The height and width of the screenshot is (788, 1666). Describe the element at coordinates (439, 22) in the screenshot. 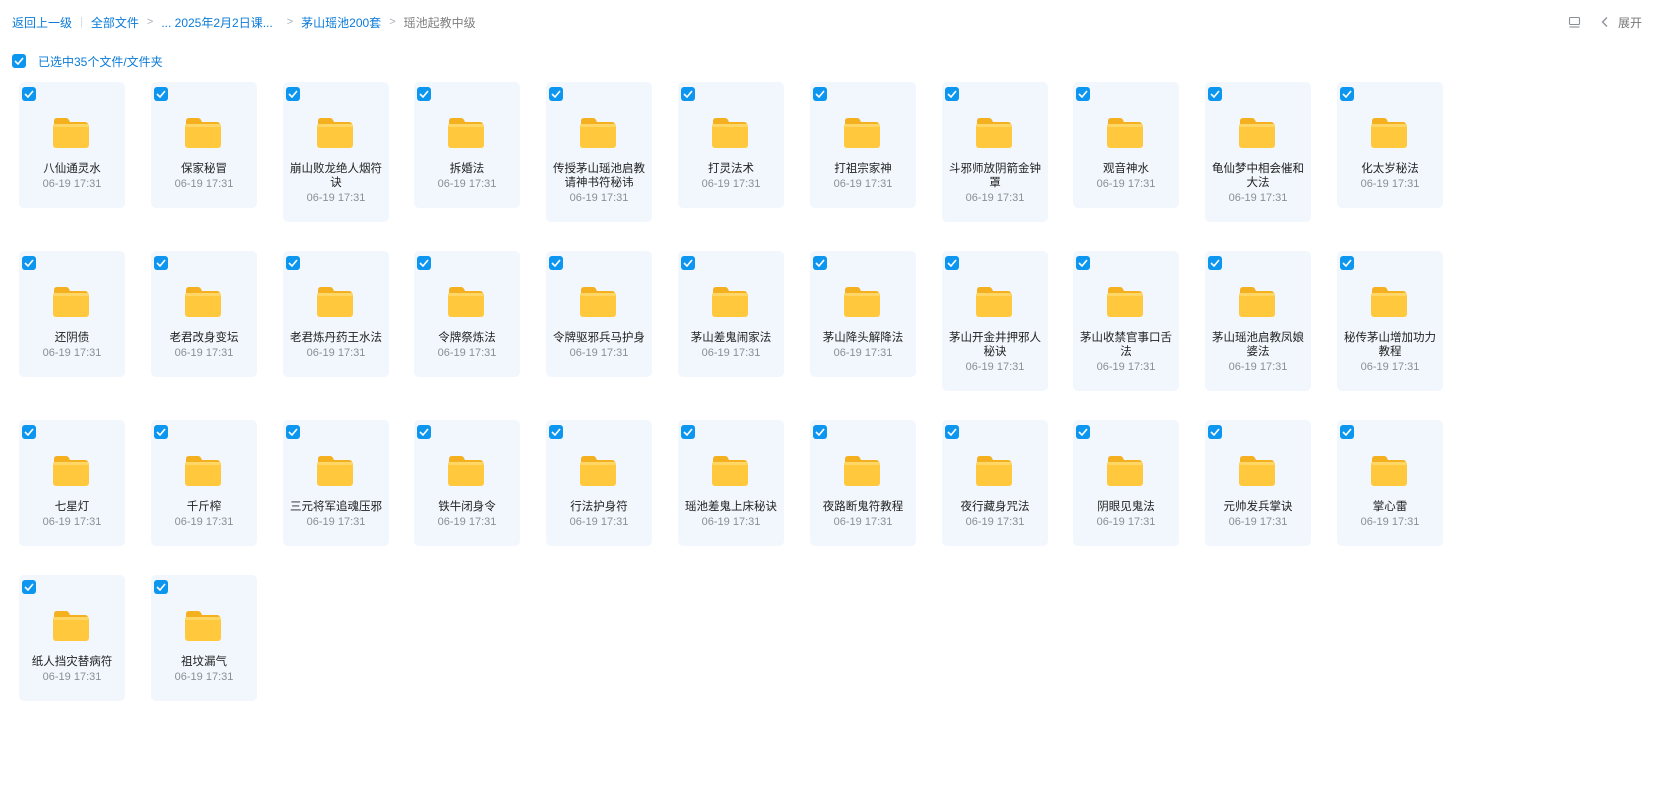

I see `breadcrumb-current: 瑶池起教中级` at that location.